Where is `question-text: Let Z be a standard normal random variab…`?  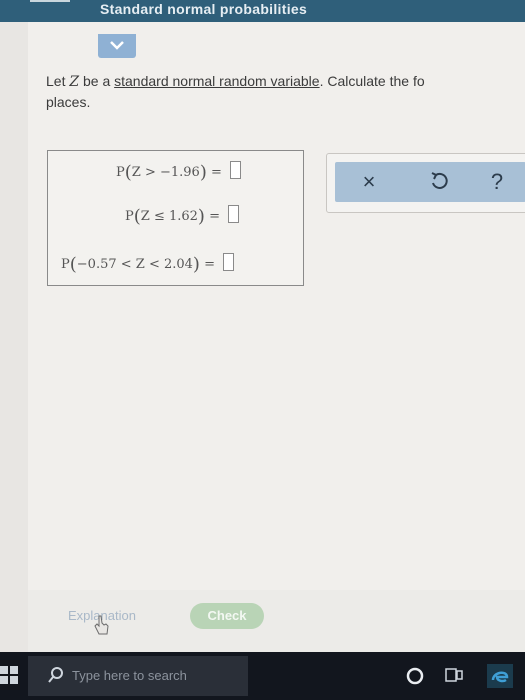 question-text: Let Z be a standard normal random variab… is located at coordinates (235, 91).